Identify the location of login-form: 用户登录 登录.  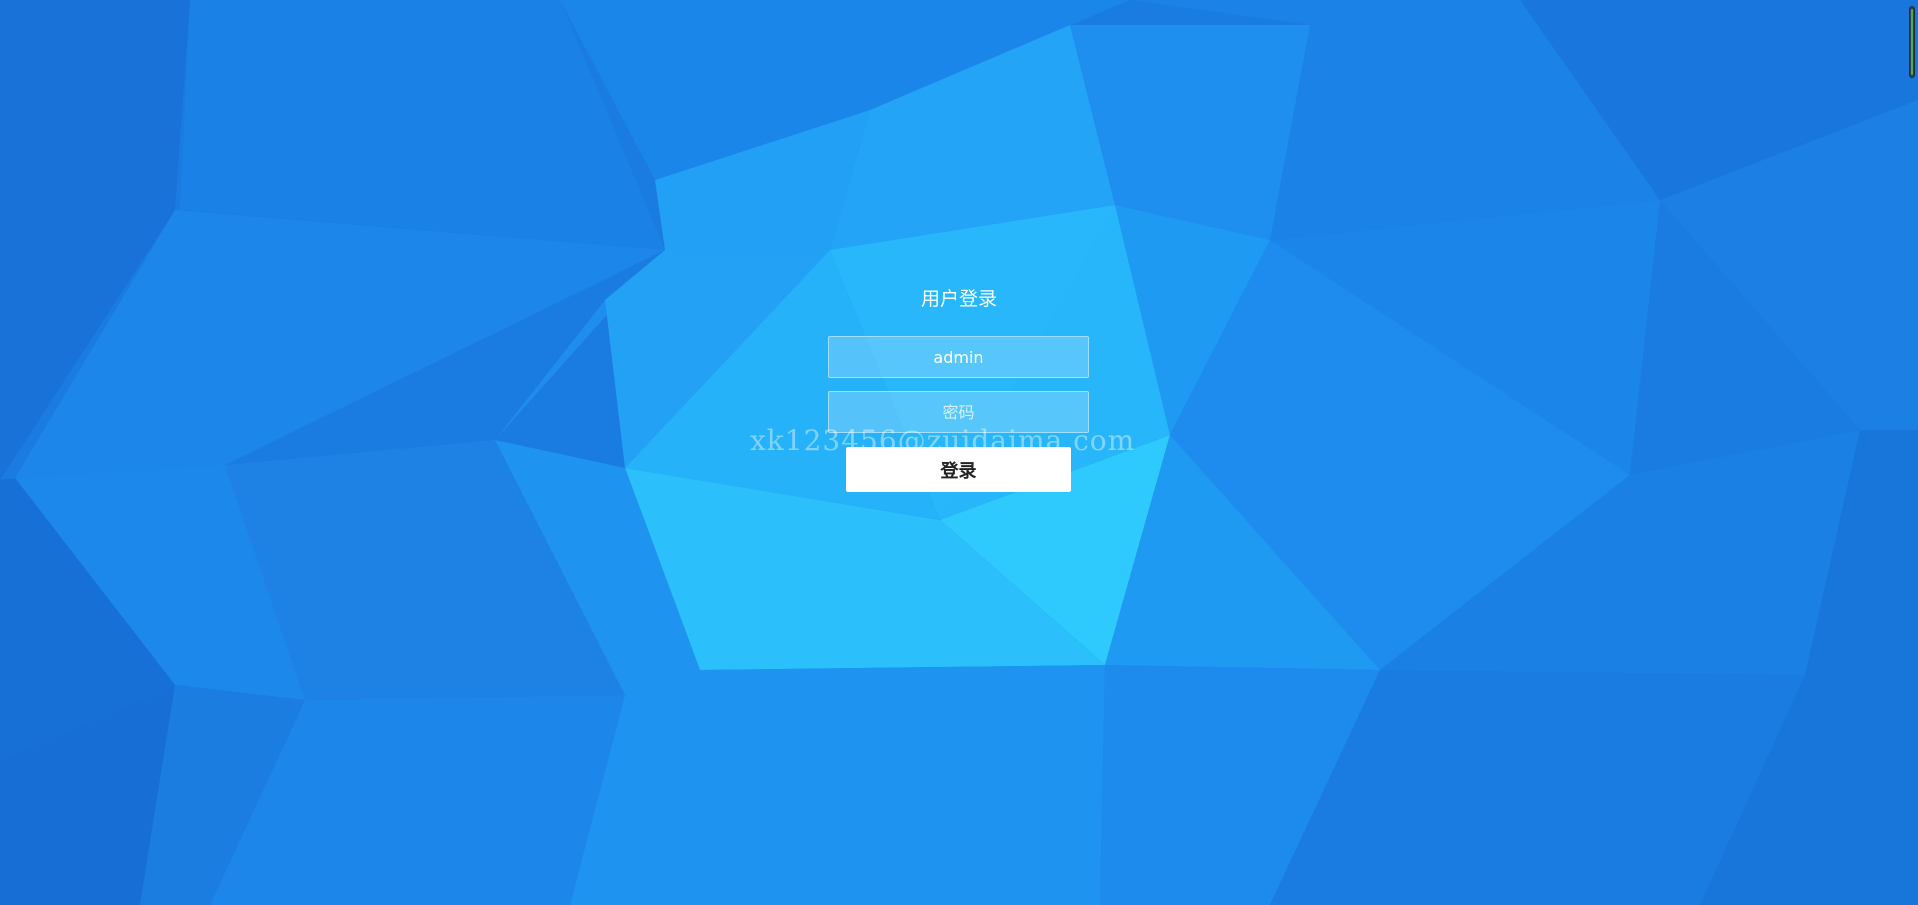
(959, 396).